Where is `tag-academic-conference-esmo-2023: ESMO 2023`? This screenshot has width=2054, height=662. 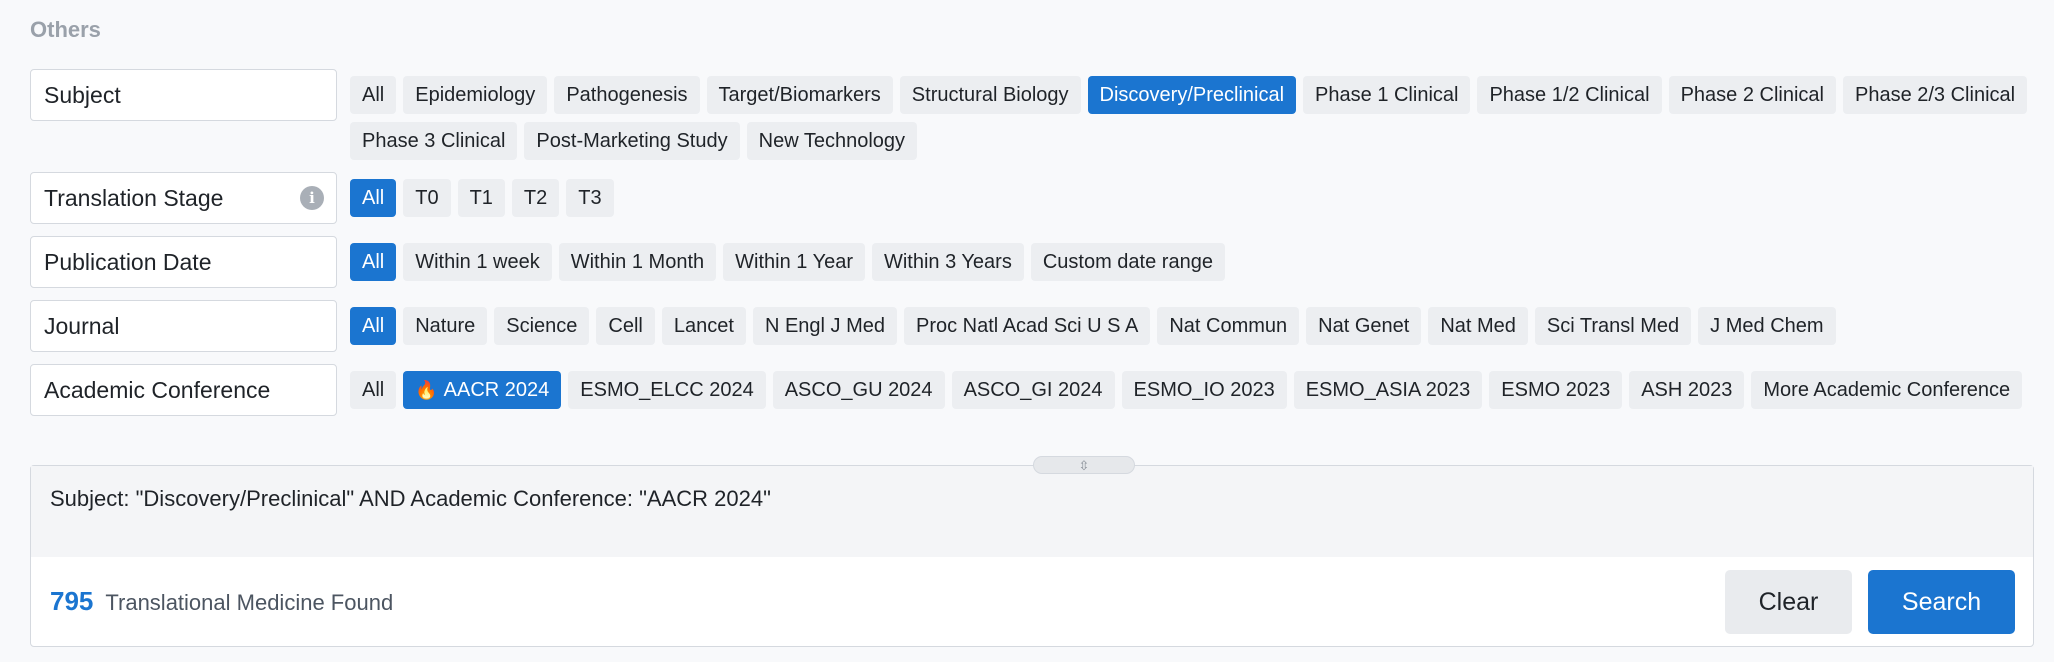 tag-academic-conference-esmo-2023: ESMO 2023 is located at coordinates (1555, 390).